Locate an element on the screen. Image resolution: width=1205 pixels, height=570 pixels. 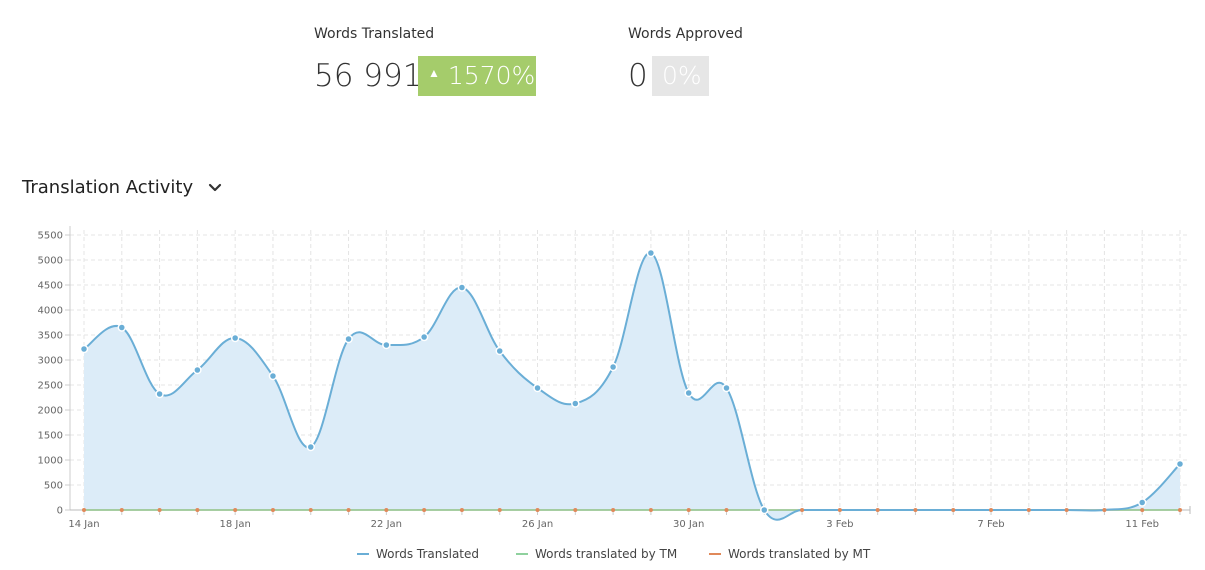
y-tick-label: 1000 is located at coordinates (50, 461).